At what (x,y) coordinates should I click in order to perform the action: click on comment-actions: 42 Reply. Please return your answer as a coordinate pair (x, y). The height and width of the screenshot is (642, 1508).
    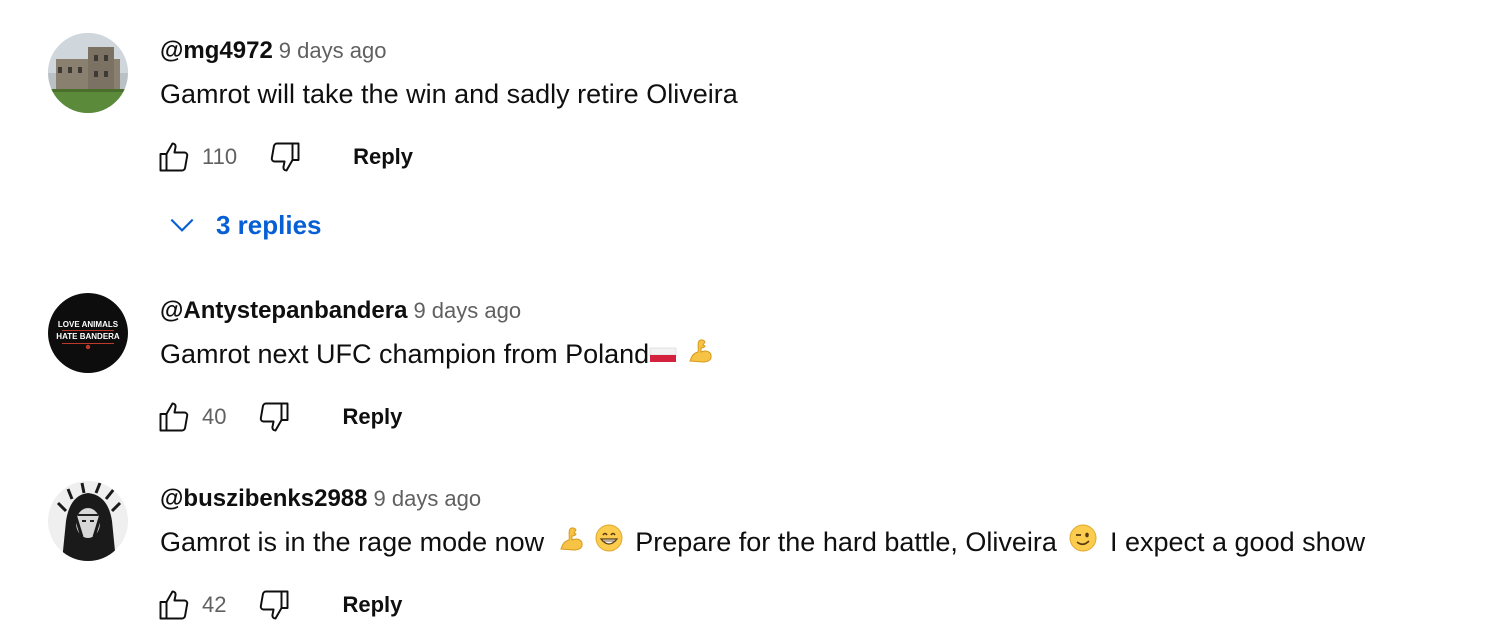
    Looking at the image, I should click on (278, 605).